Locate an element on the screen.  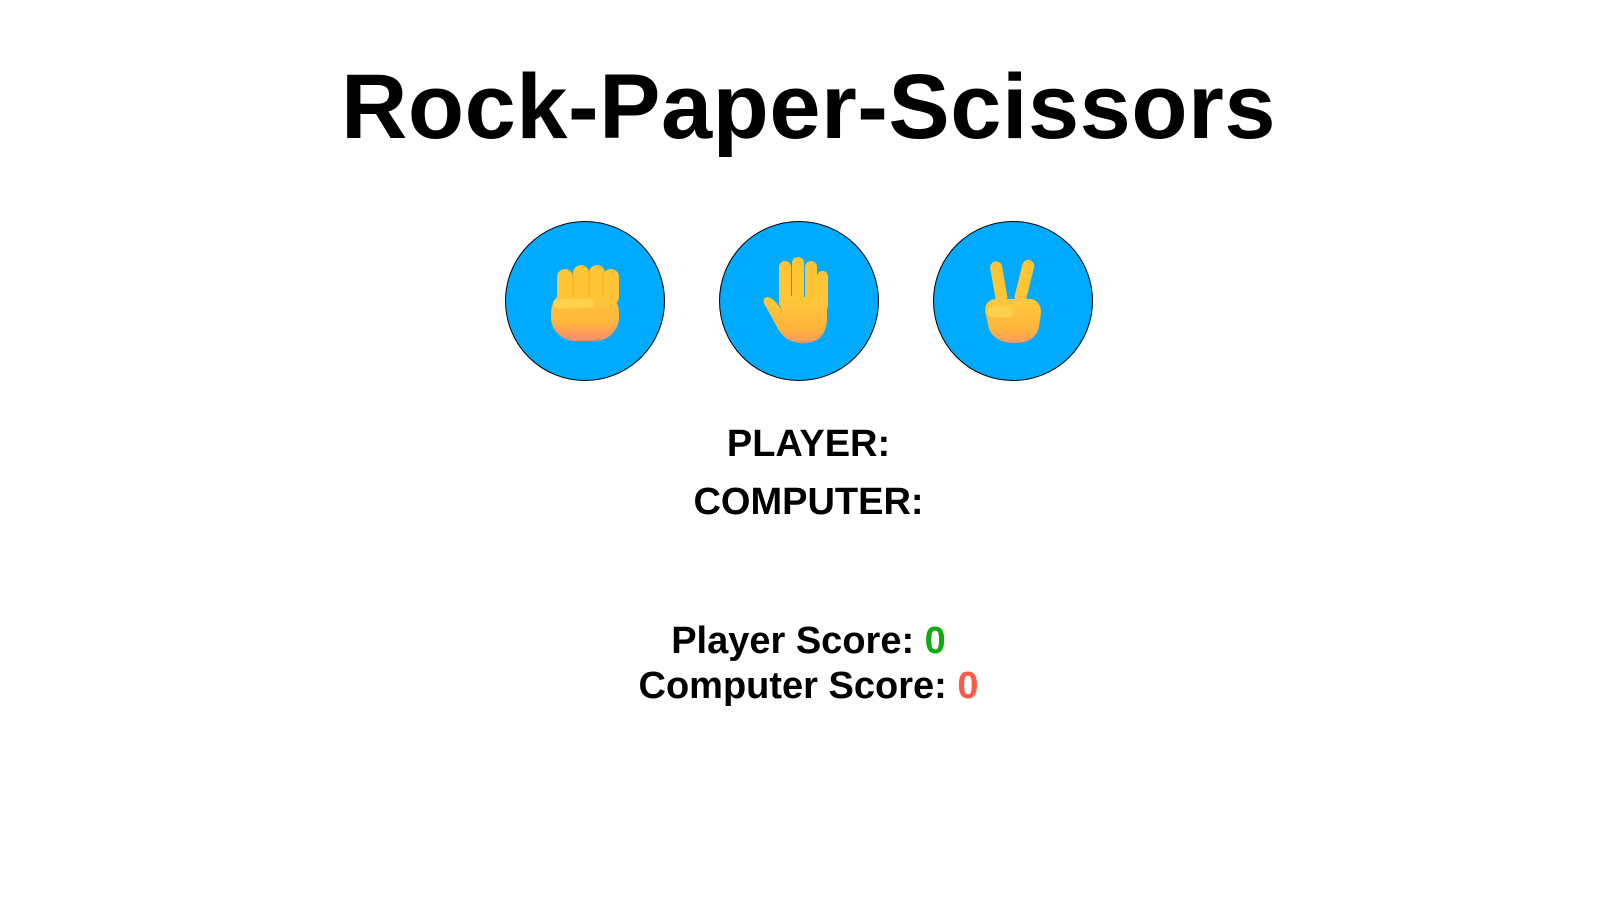
rock-button is located at coordinates (585, 301).